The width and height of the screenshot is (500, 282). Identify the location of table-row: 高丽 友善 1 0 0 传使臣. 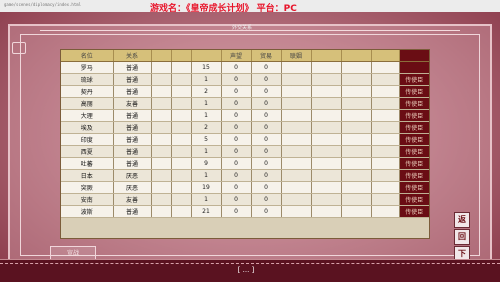
(245, 103).